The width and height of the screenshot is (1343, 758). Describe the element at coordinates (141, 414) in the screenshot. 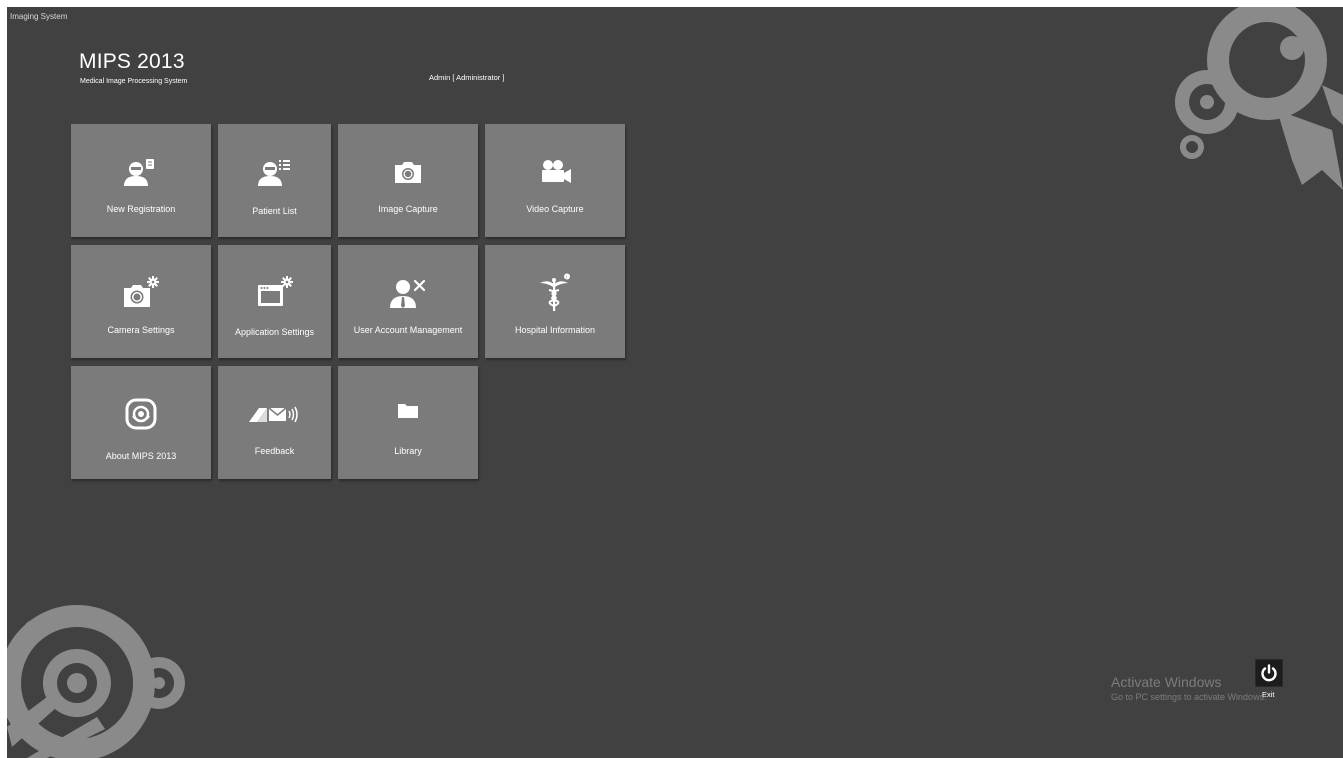

I see `mips-logo-icon` at that location.